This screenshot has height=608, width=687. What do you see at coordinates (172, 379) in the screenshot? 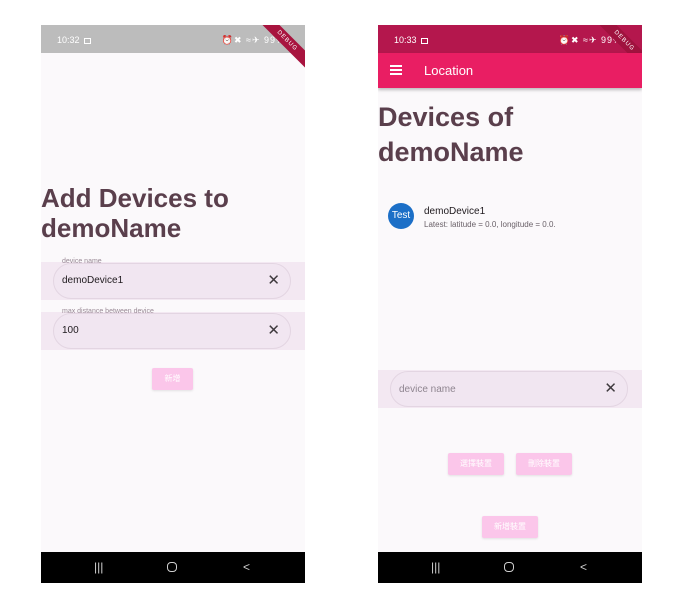
I see `add-button: 新增` at bounding box center [172, 379].